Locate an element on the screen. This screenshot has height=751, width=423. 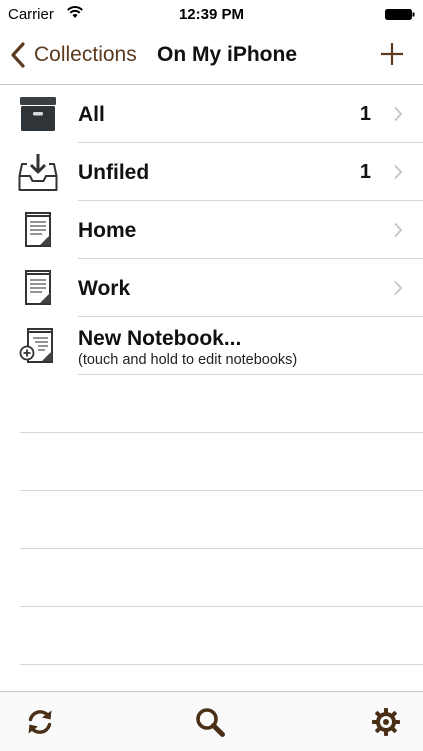
collection-row-home: Home is located at coordinates (211, 230).